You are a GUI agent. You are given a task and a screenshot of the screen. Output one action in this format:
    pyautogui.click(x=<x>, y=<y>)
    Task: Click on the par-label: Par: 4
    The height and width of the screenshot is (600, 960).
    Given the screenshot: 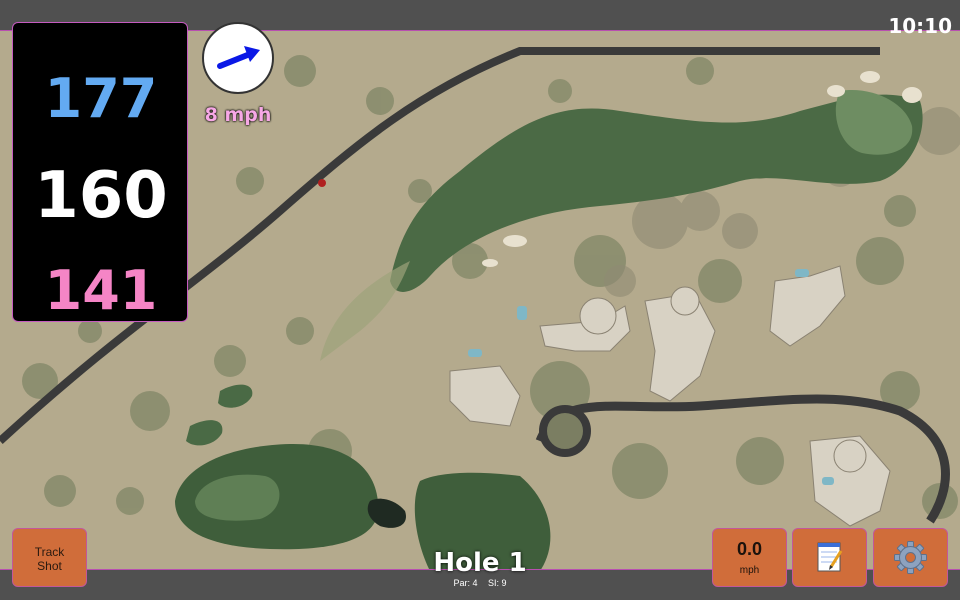 What is the action you would take?
    pyautogui.click(x=465, y=583)
    